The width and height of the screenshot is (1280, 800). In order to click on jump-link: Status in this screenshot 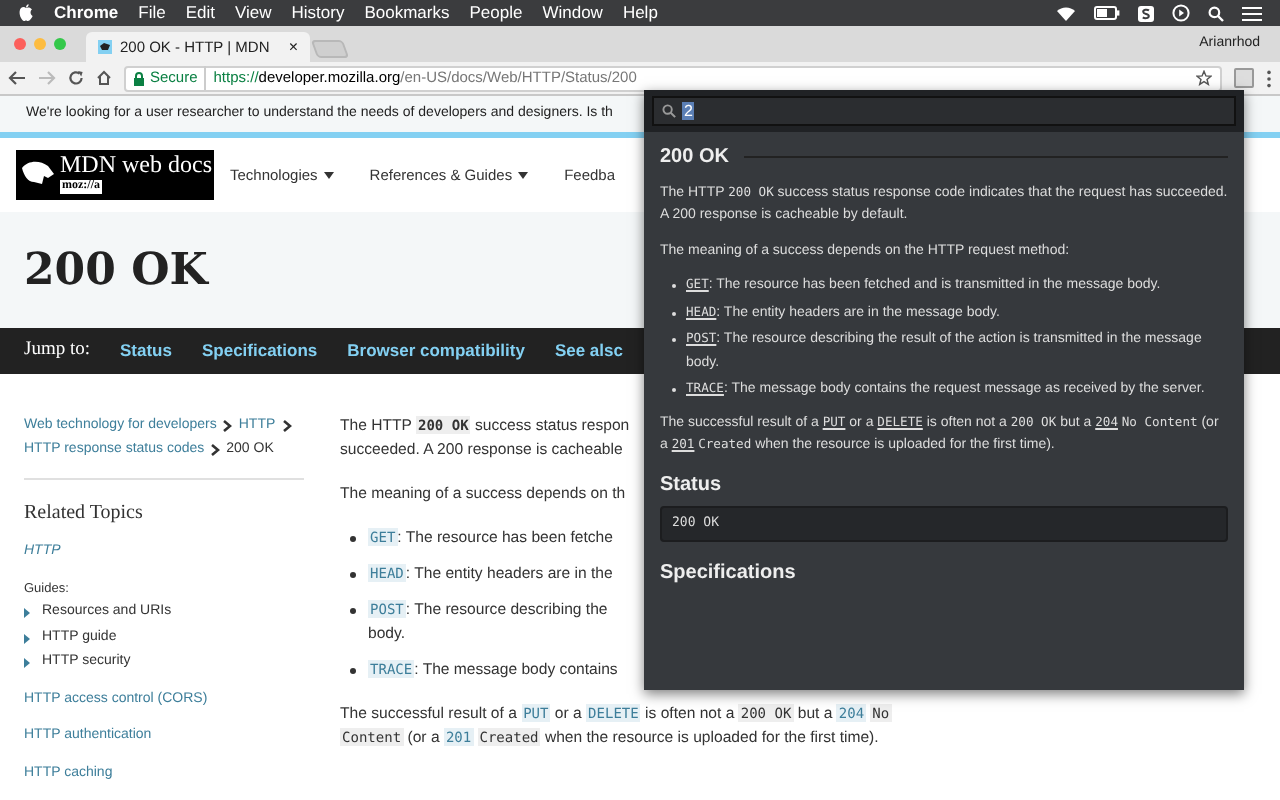, I will do `click(146, 351)`.